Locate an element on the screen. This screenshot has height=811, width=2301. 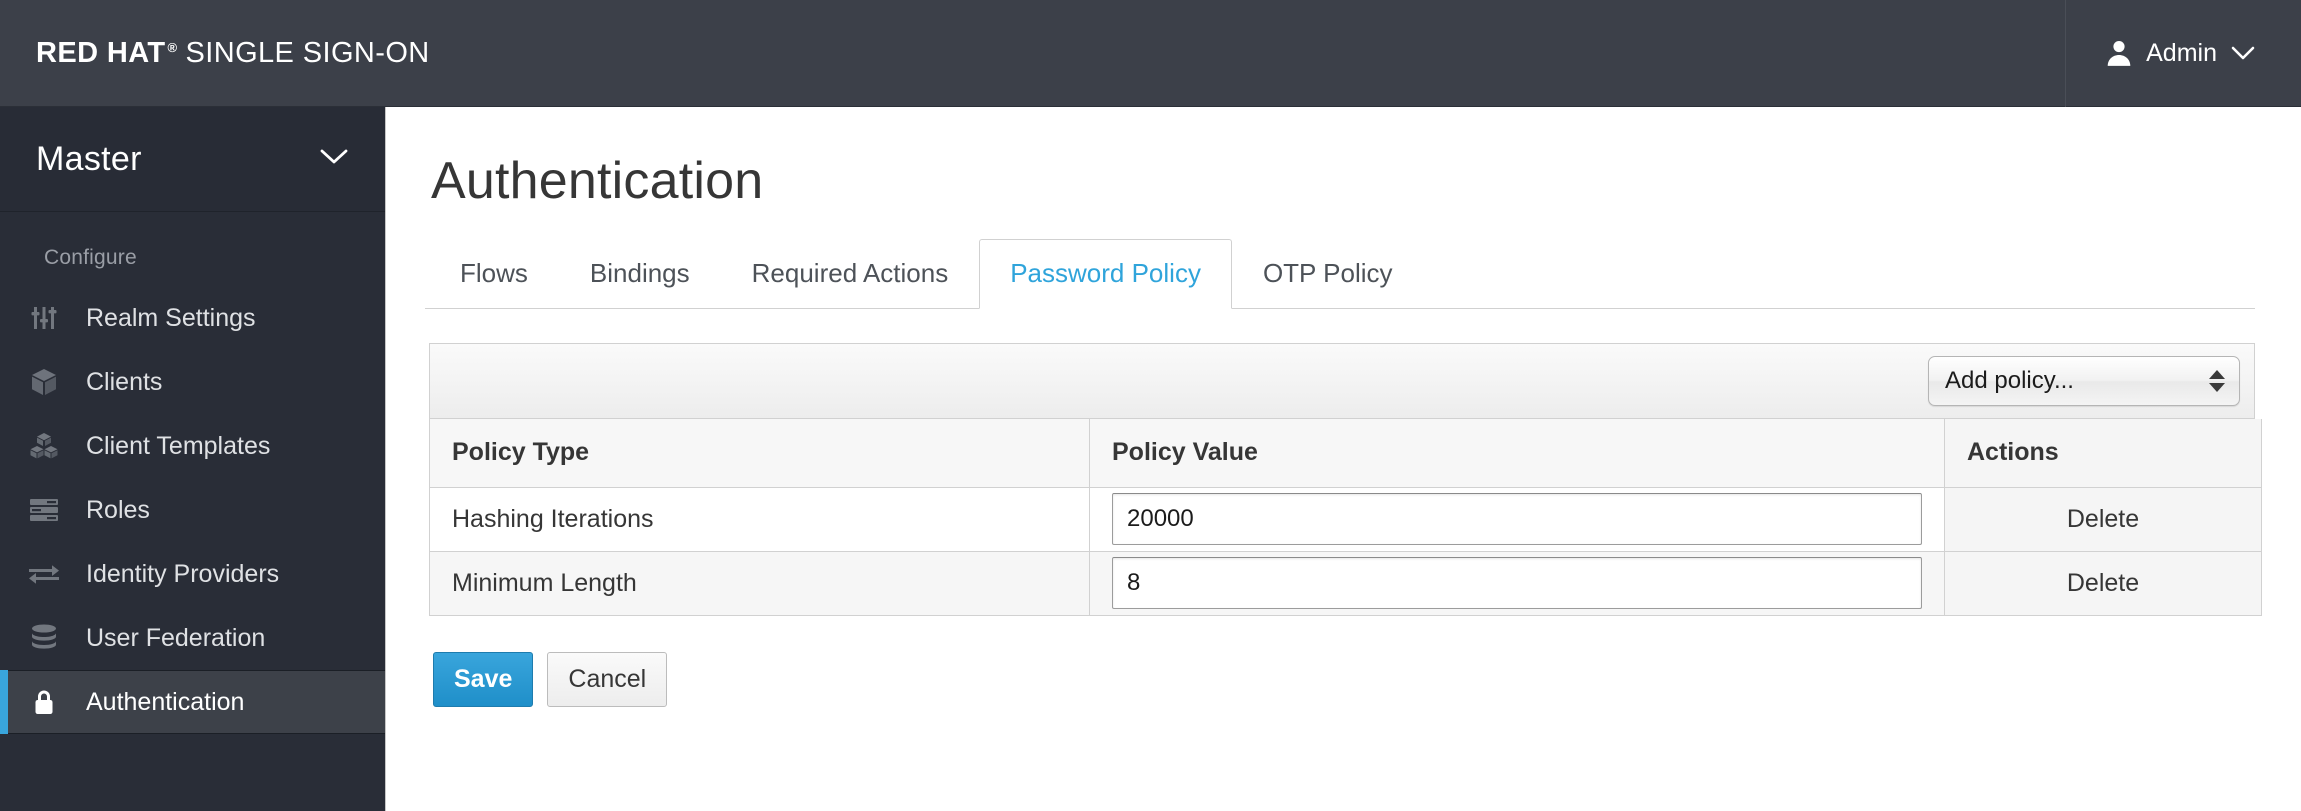
form-actions: Save Cancel is located at coordinates (1344, 679).